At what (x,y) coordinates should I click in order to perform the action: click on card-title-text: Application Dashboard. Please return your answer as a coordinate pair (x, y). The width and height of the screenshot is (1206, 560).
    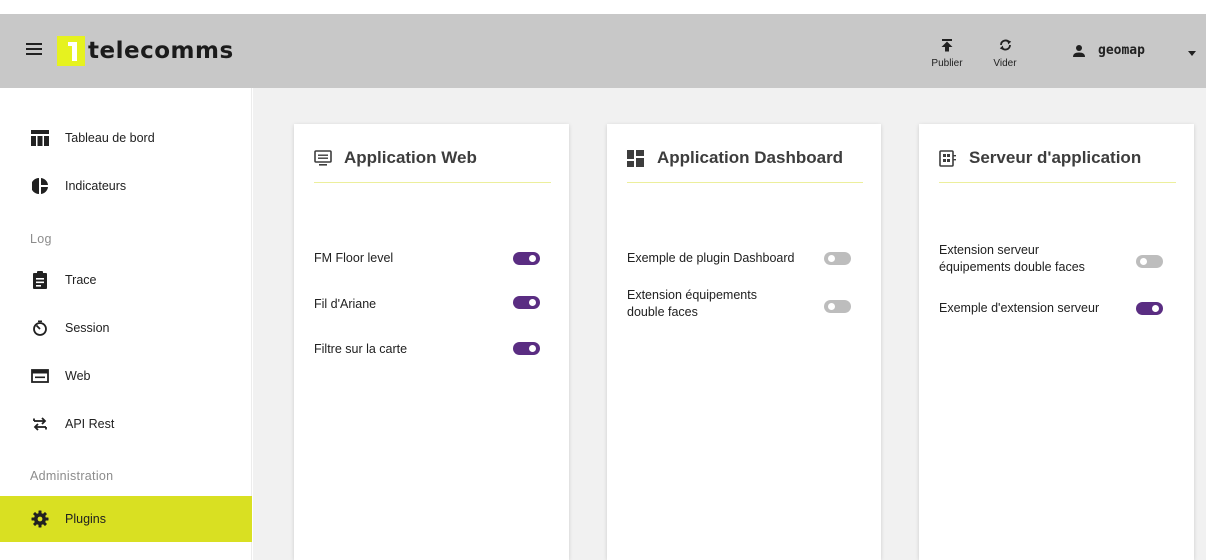
    Looking at the image, I should click on (750, 157).